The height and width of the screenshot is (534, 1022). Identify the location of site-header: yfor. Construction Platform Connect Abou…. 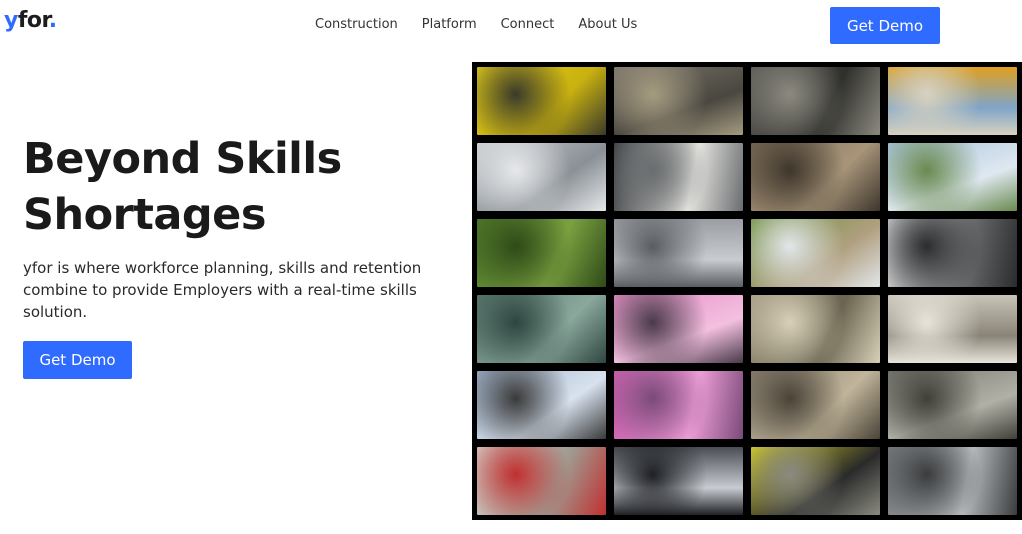
(511, 25).